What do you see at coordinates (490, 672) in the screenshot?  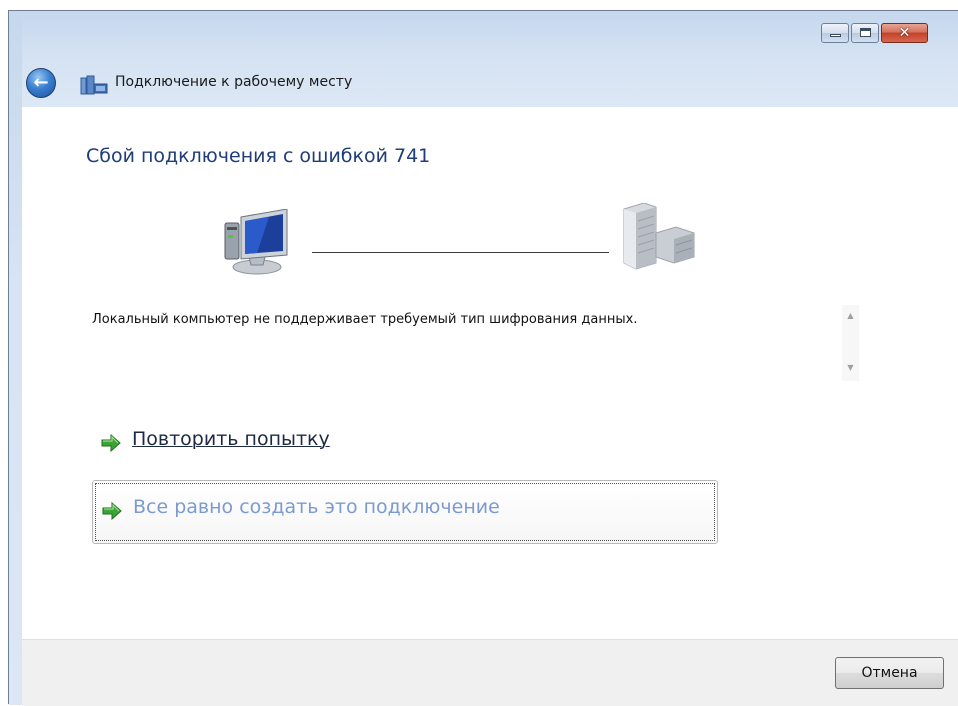 I see `dialog-footer: Отмена` at bounding box center [490, 672].